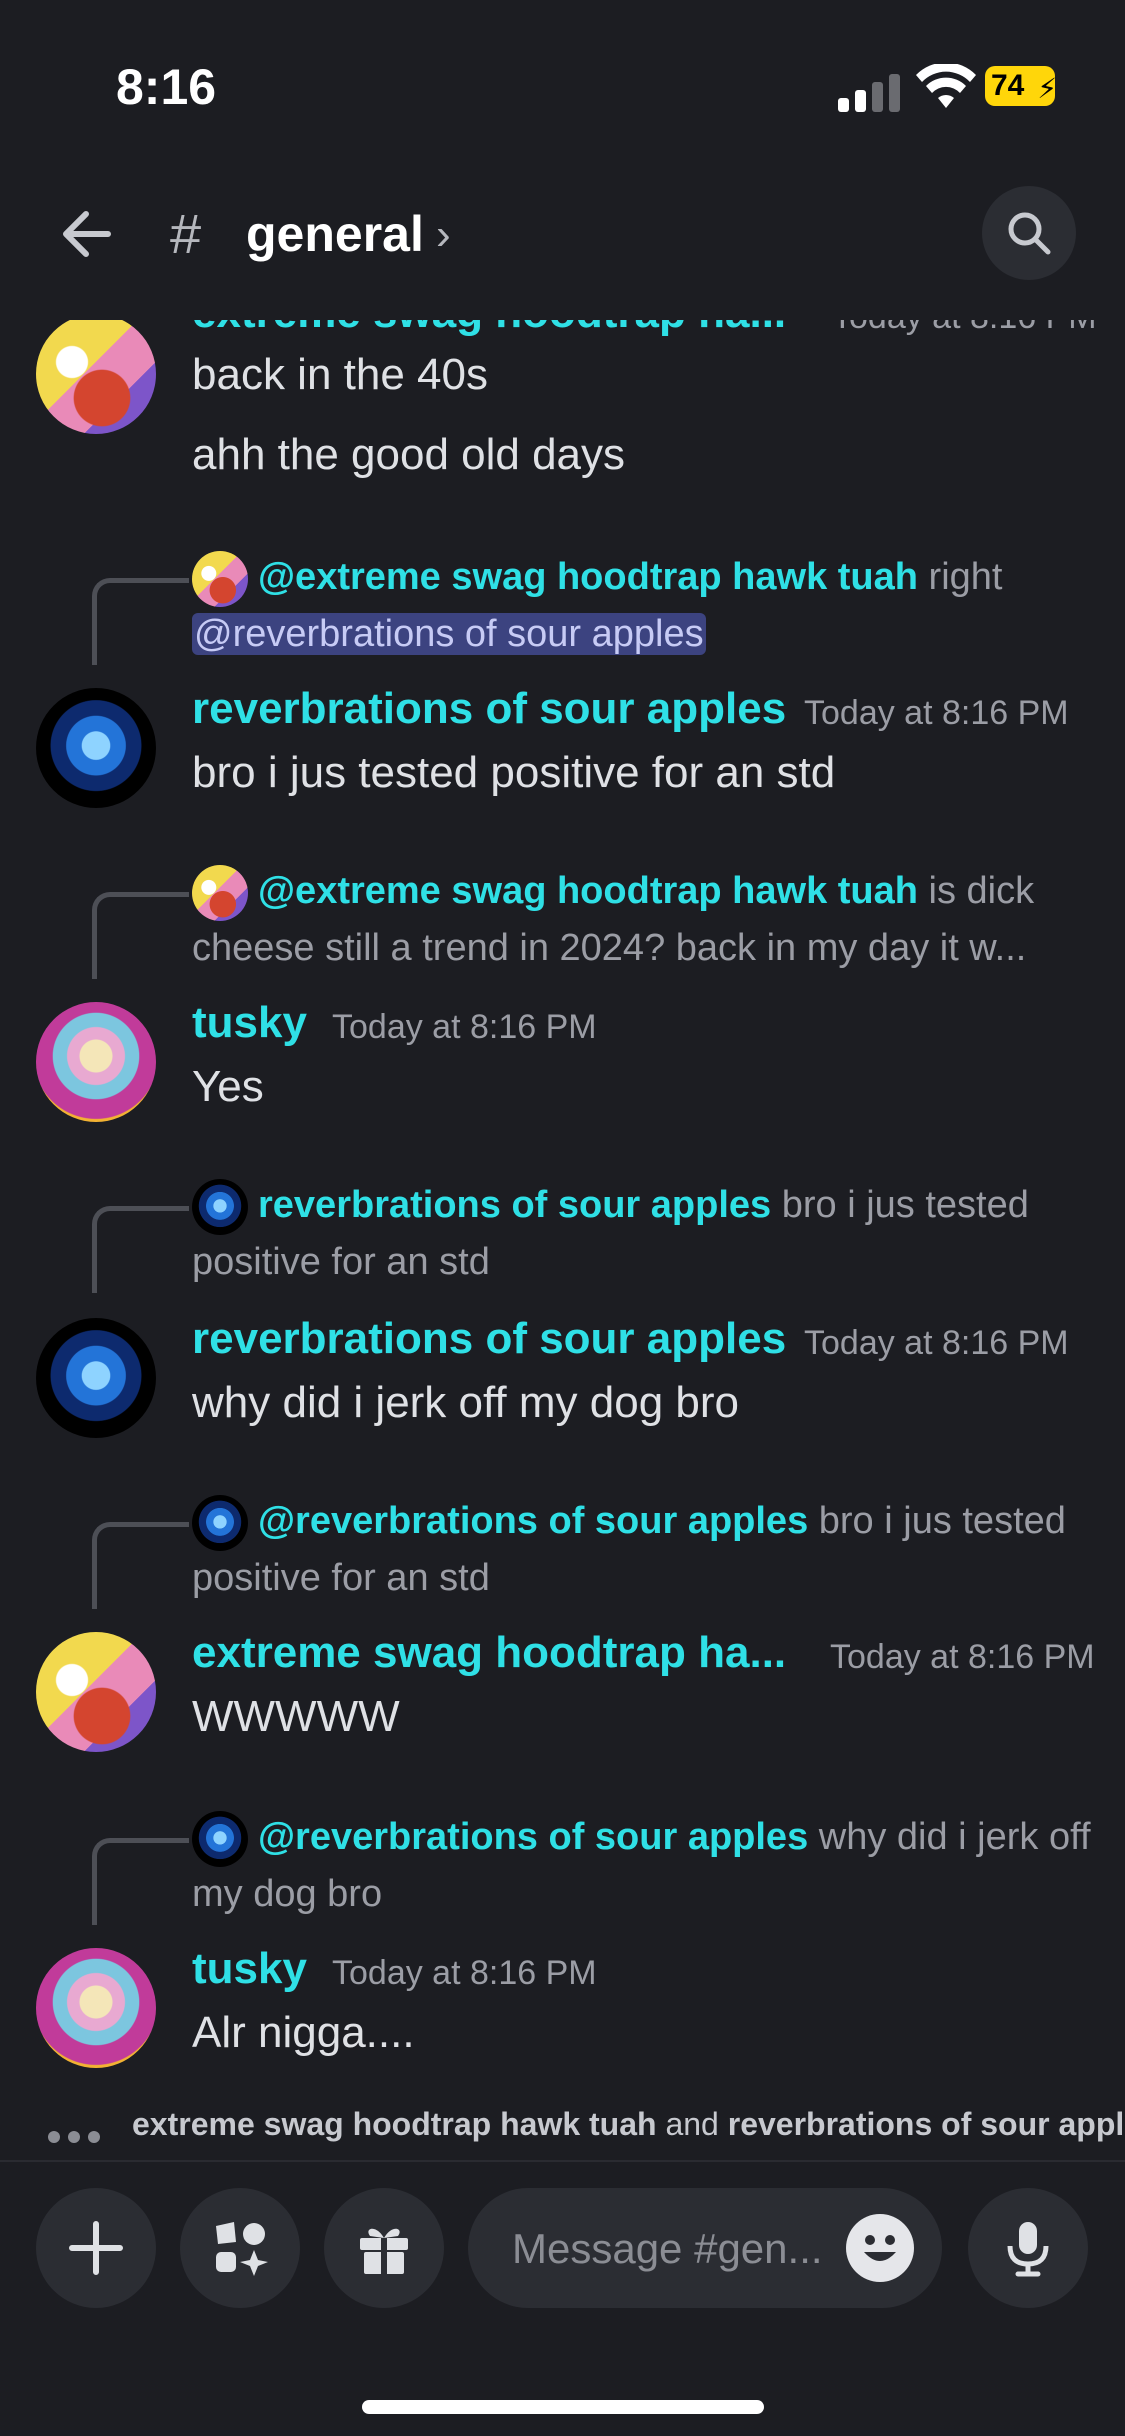 This screenshot has width=1125, height=2436. Describe the element at coordinates (228, 1086) in the screenshot. I see `message-text: Yes` at that location.